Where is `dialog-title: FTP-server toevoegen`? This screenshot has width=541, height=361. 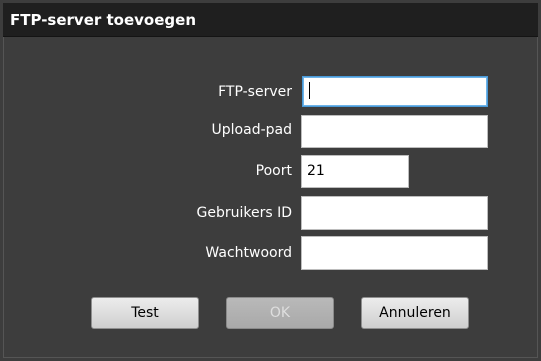
dialog-title: FTP-server toevoegen is located at coordinates (103, 20).